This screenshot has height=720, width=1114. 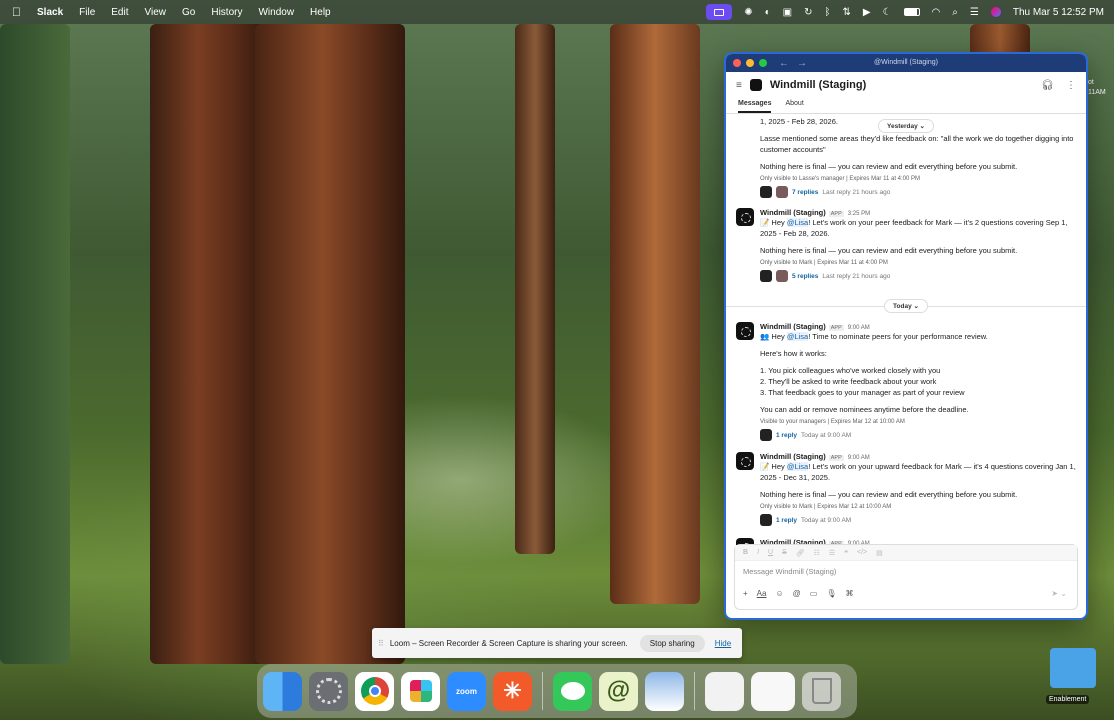 I want to click on channel-name: Windmill (Staging), so click(x=818, y=85).